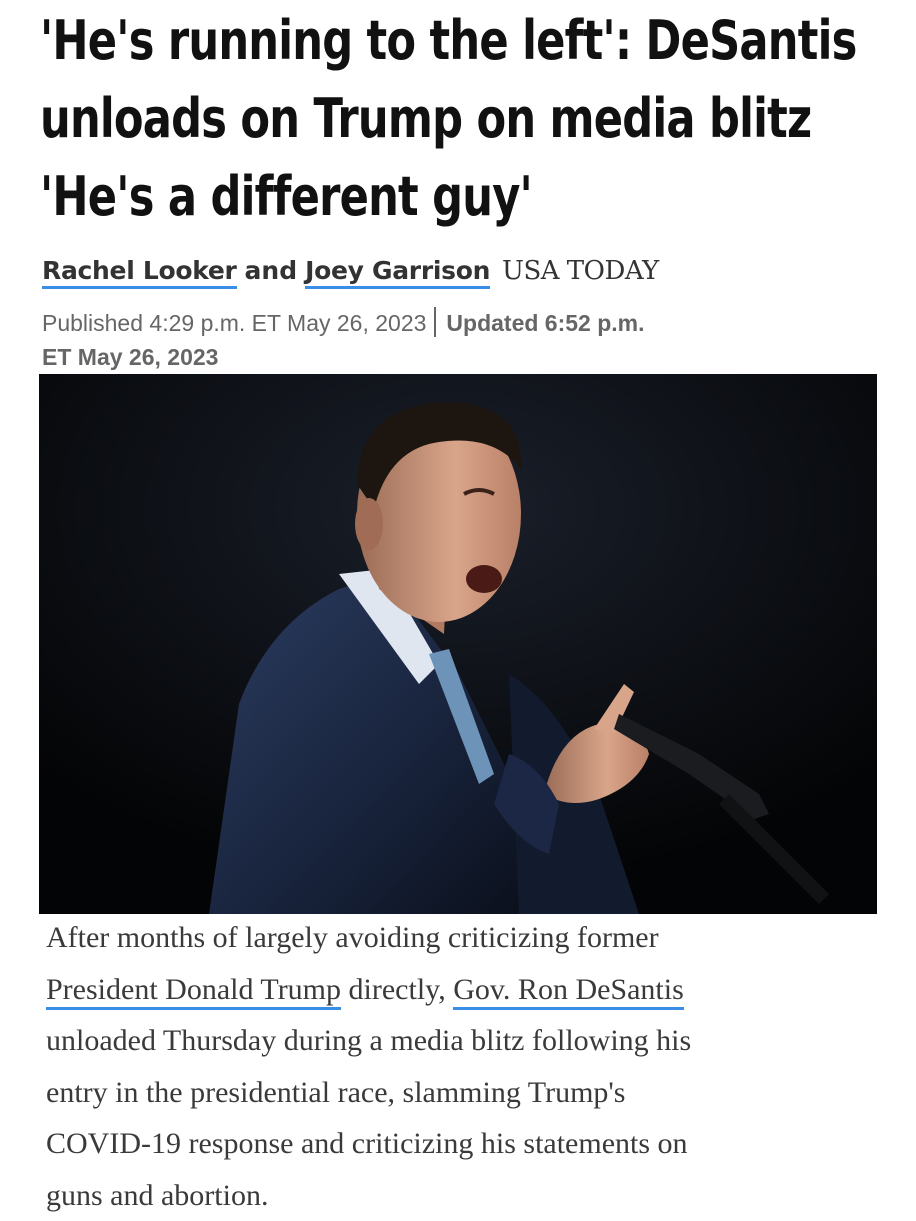  I want to click on link-gov-ron-desantis: Gov. Ron DeSantis, so click(568, 991).